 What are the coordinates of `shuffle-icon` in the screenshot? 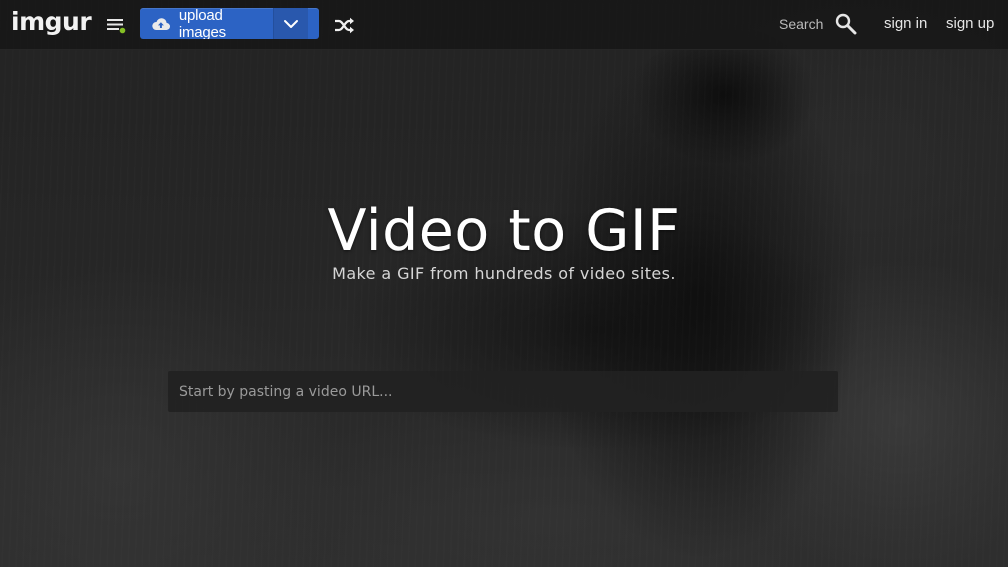 It's located at (344, 25).